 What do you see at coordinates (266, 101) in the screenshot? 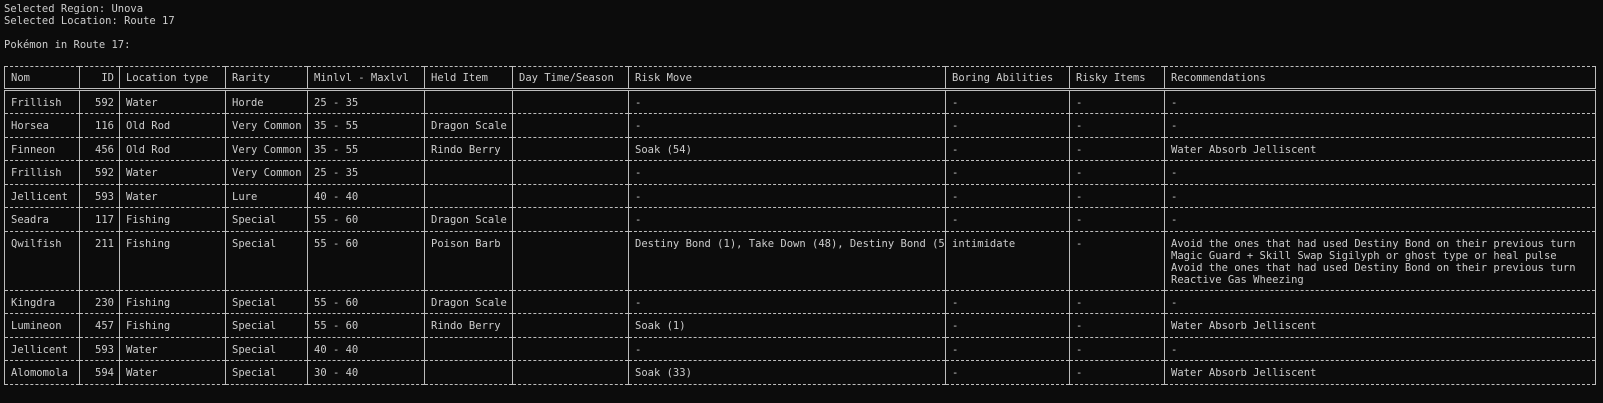
I see `cell-rarity: Horde` at bounding box center [266, 101].